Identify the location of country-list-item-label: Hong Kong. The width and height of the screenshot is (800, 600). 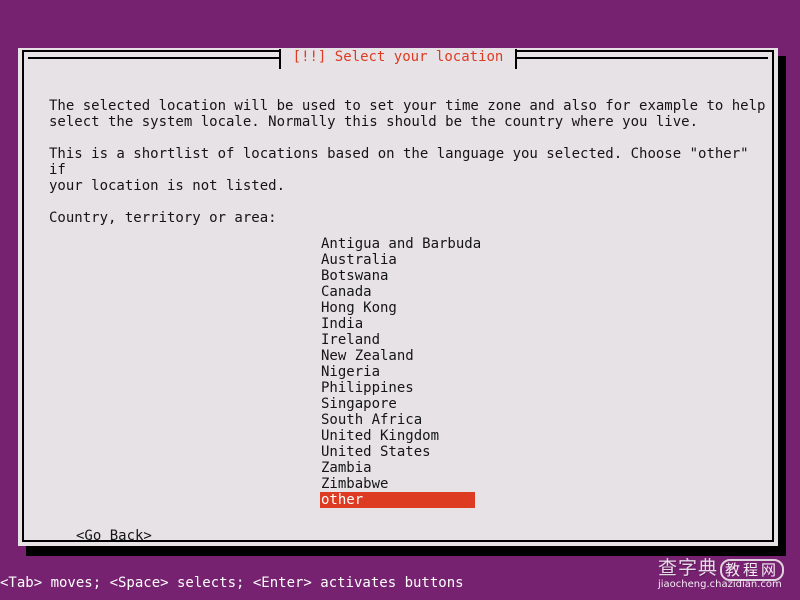
(359, 308).